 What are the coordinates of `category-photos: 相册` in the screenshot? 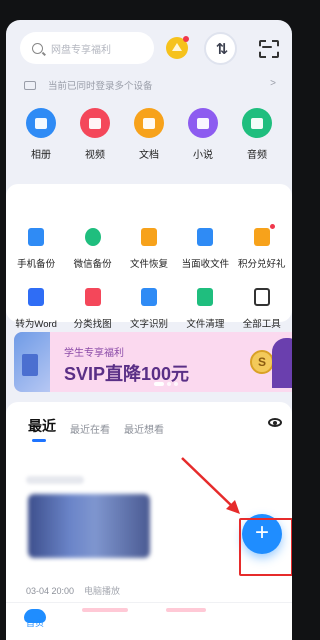 It's located at (41, 134).